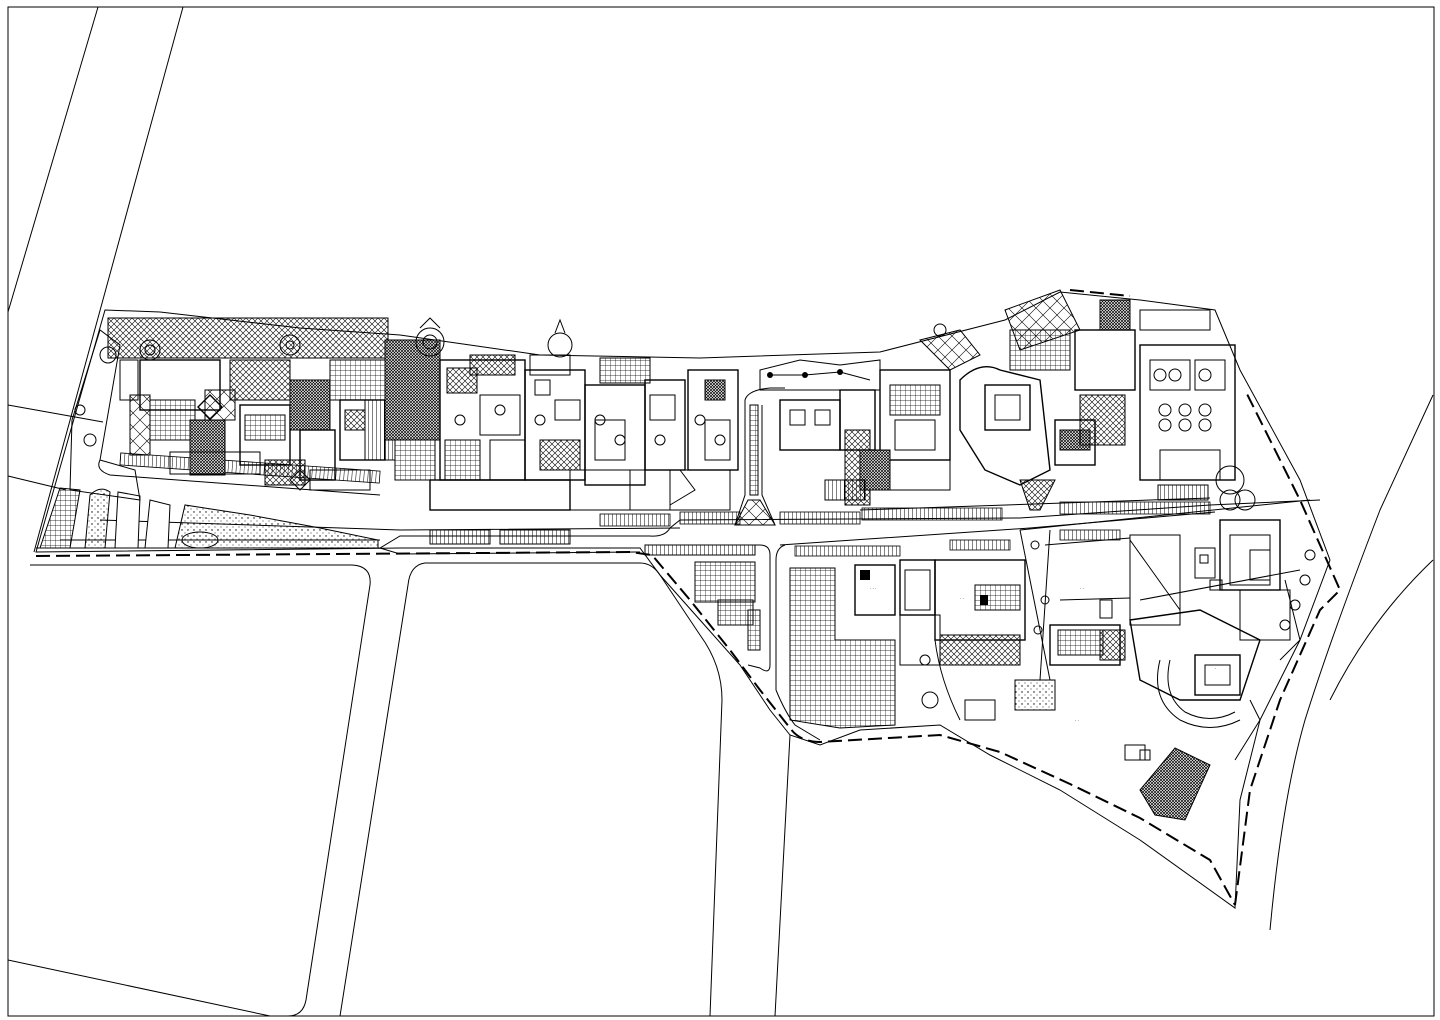  What do you see at coordinates (1197, 427) in the screenshot?
I see `building-cluster-northeast` at bounding box center [1197, 427].